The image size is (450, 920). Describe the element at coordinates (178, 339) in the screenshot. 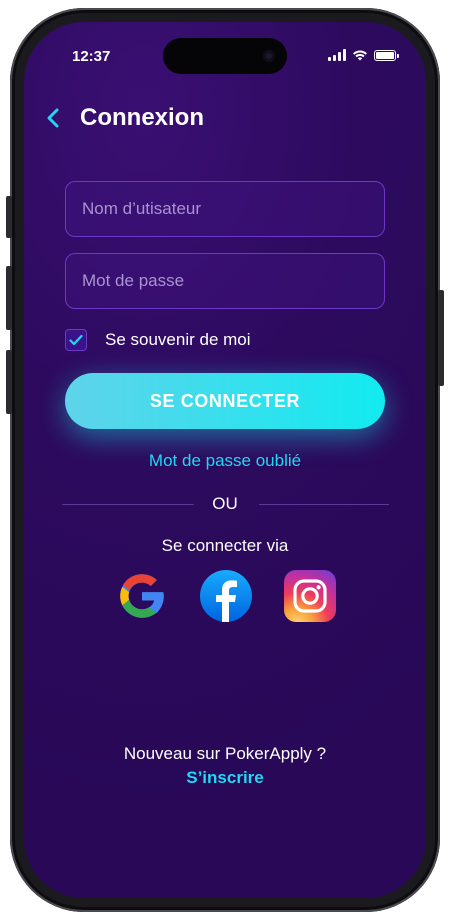

I see `remember-me-label: Se souvenir de moi` at that location.